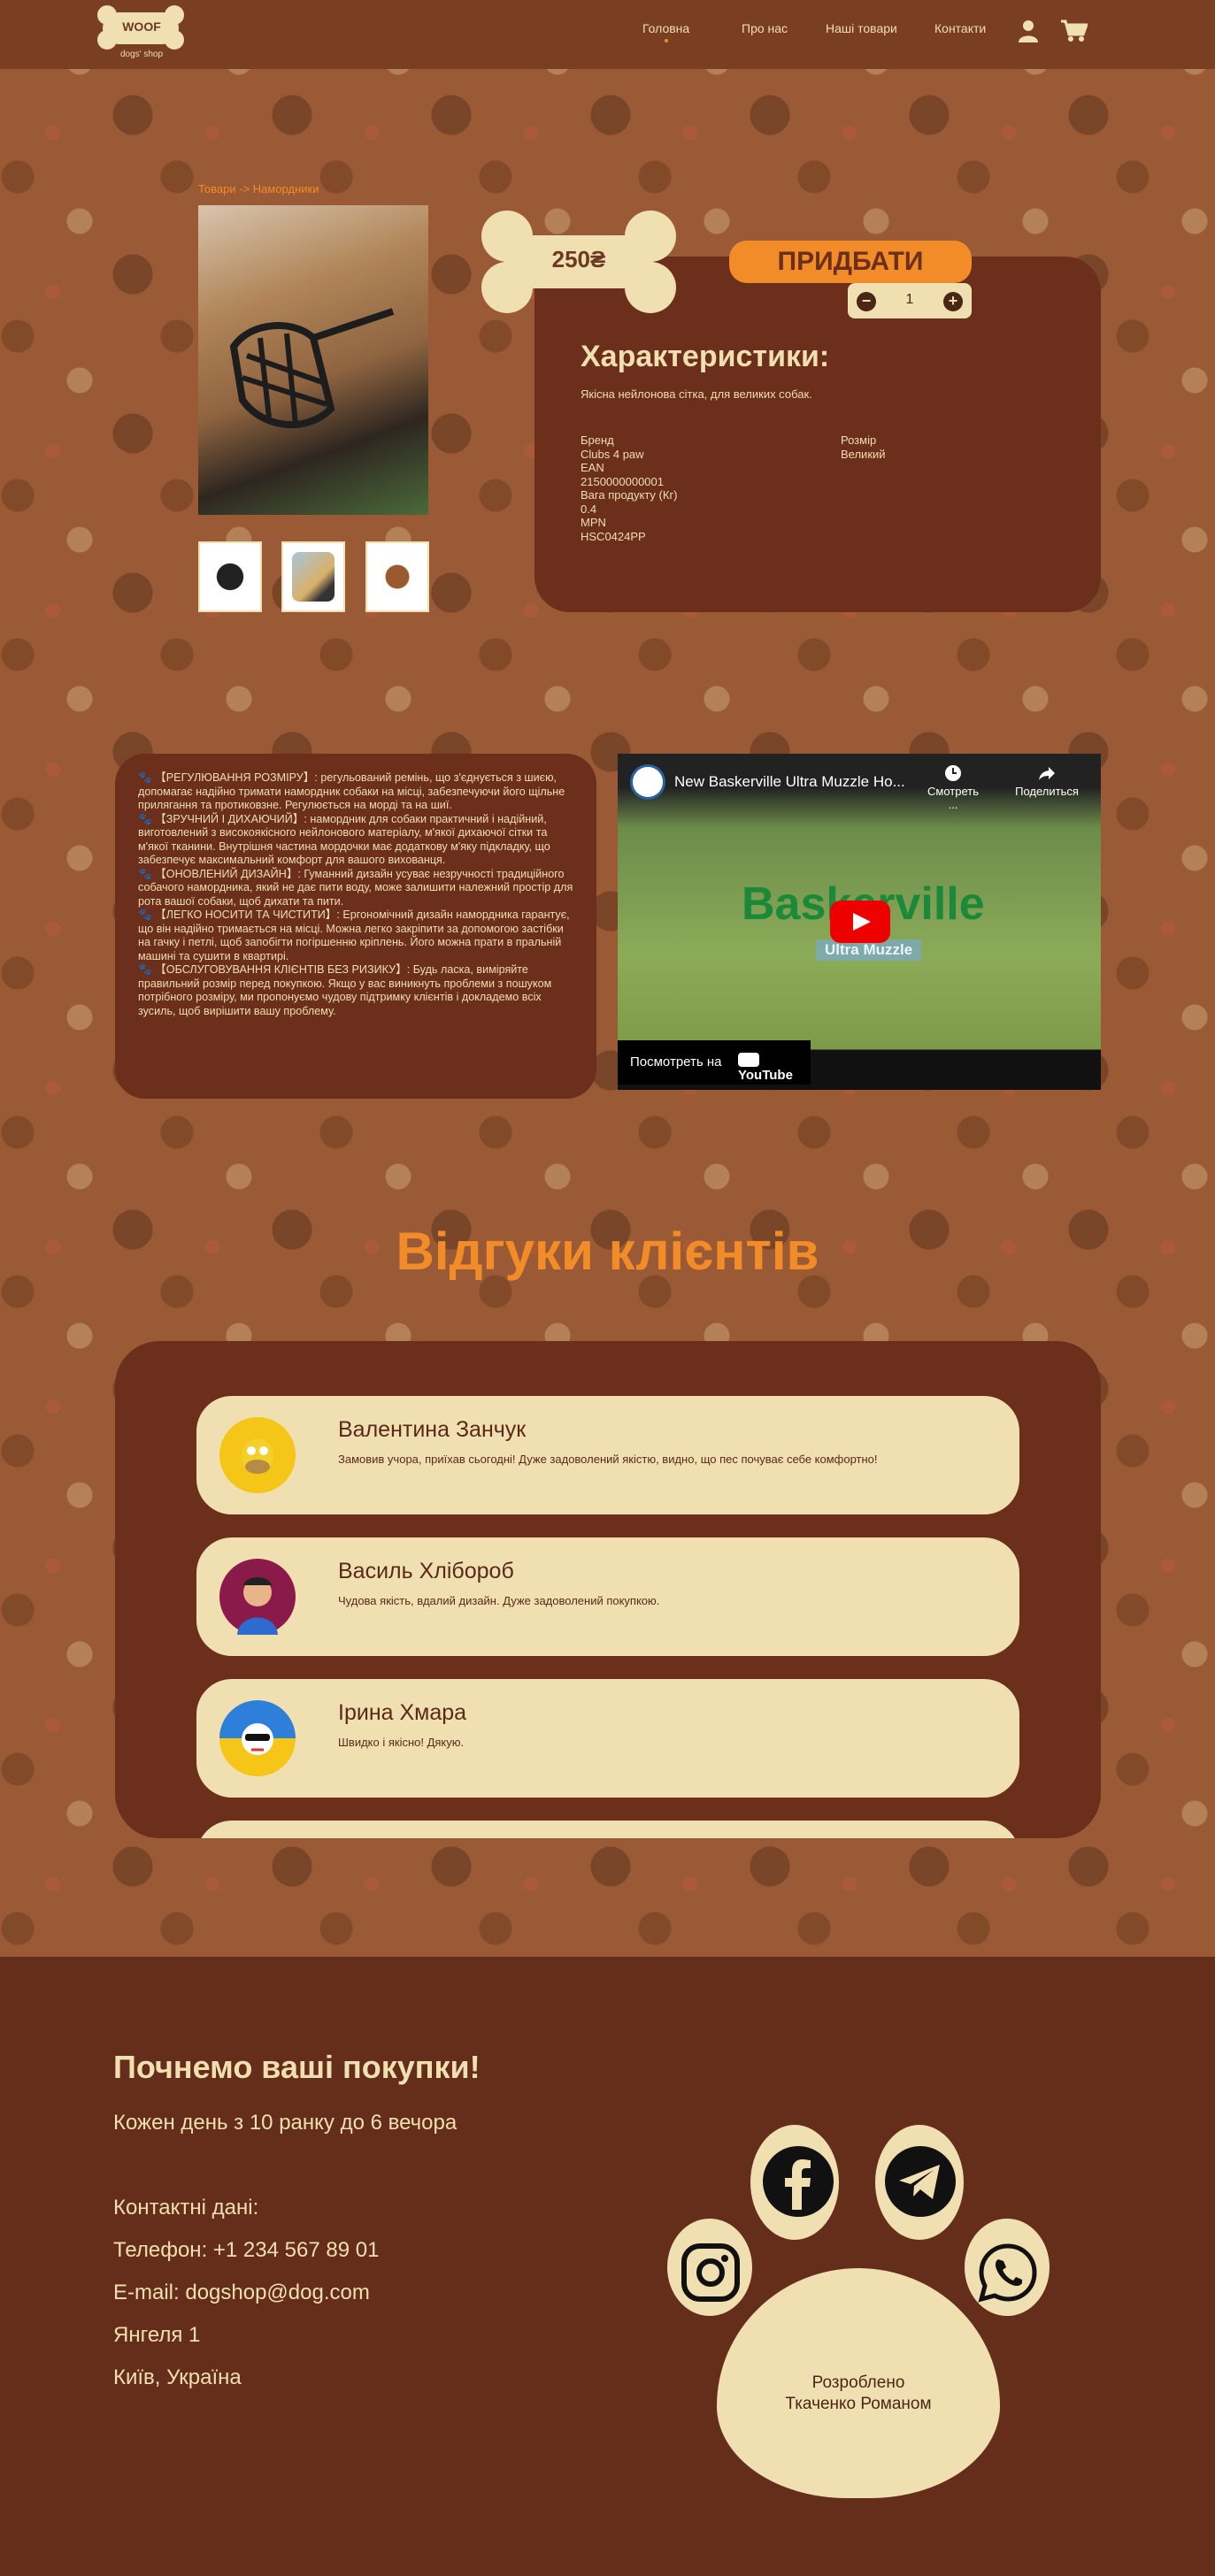 The image size is (1215, 2576). I want to click on reviews-title: Відгуки клієнтів, so click(607, 1251).